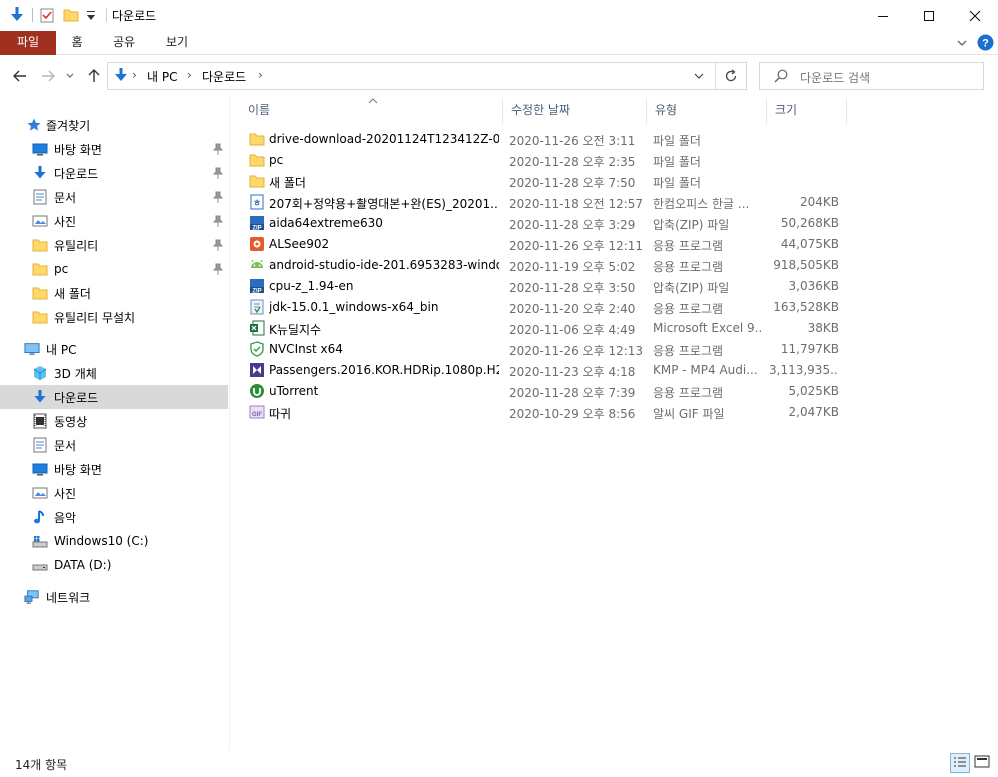 This screenshot has height=777, width=998. What do you see at coordinates (229, 423) in the screenshot?
I see `pane-divider` at bounding box center [229, 423].